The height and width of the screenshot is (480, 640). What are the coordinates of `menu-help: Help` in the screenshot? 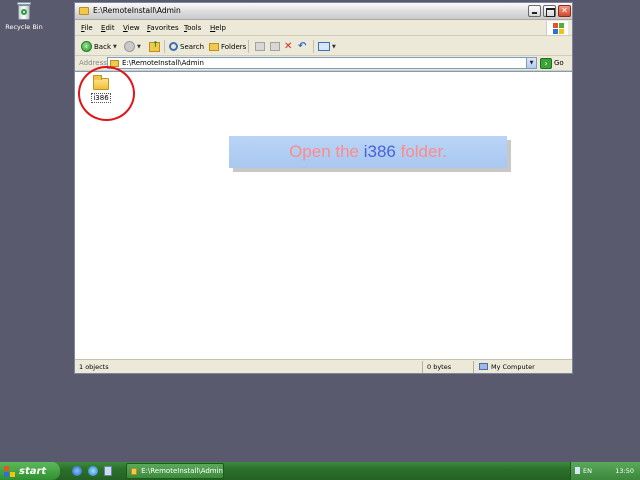 It's located at (218, 28).